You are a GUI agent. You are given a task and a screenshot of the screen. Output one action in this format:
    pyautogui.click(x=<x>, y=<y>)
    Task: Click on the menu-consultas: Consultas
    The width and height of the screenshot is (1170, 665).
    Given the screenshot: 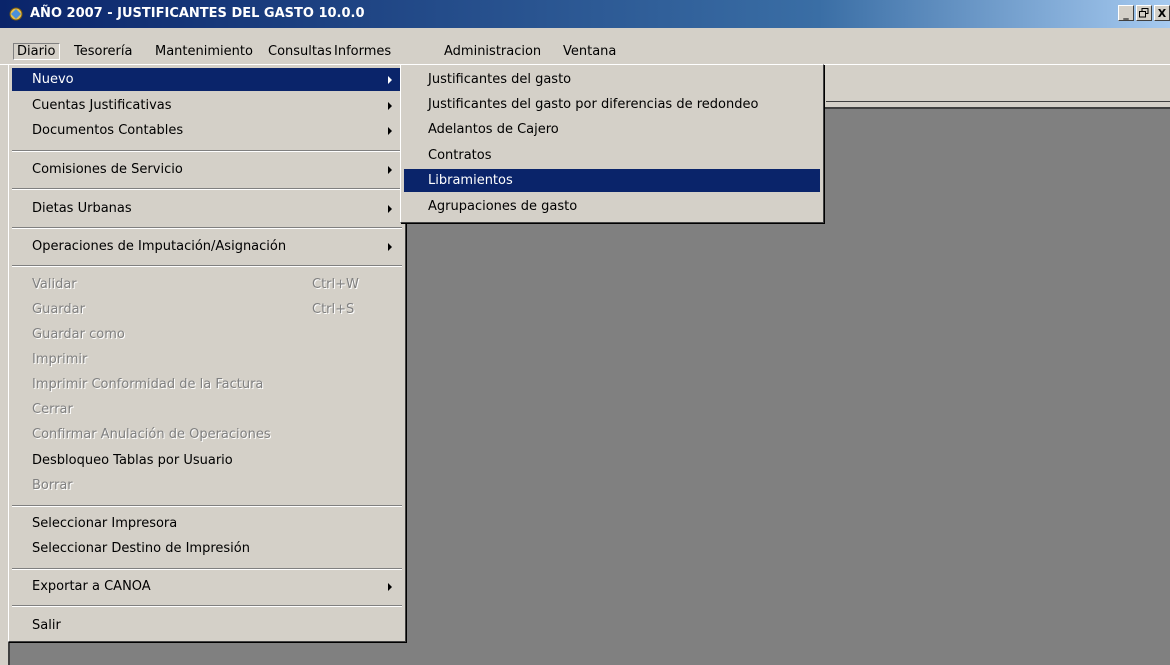 What is the action you would take?
    pyautogui.click(x=300, y=51)
    